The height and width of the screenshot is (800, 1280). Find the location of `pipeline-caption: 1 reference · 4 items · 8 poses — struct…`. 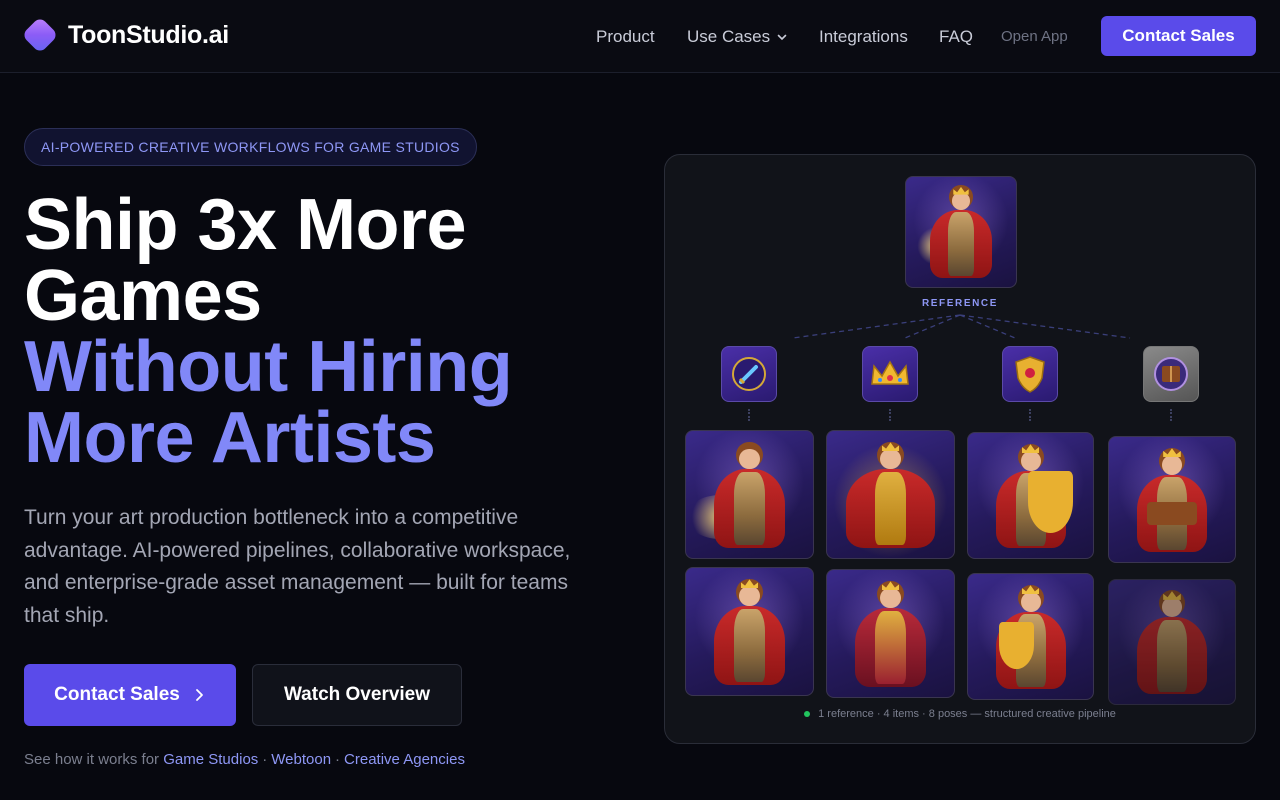

pipeline-caption: 1 reference · 4 items · 8 poses — struct… is located at coordinates (960, 714).